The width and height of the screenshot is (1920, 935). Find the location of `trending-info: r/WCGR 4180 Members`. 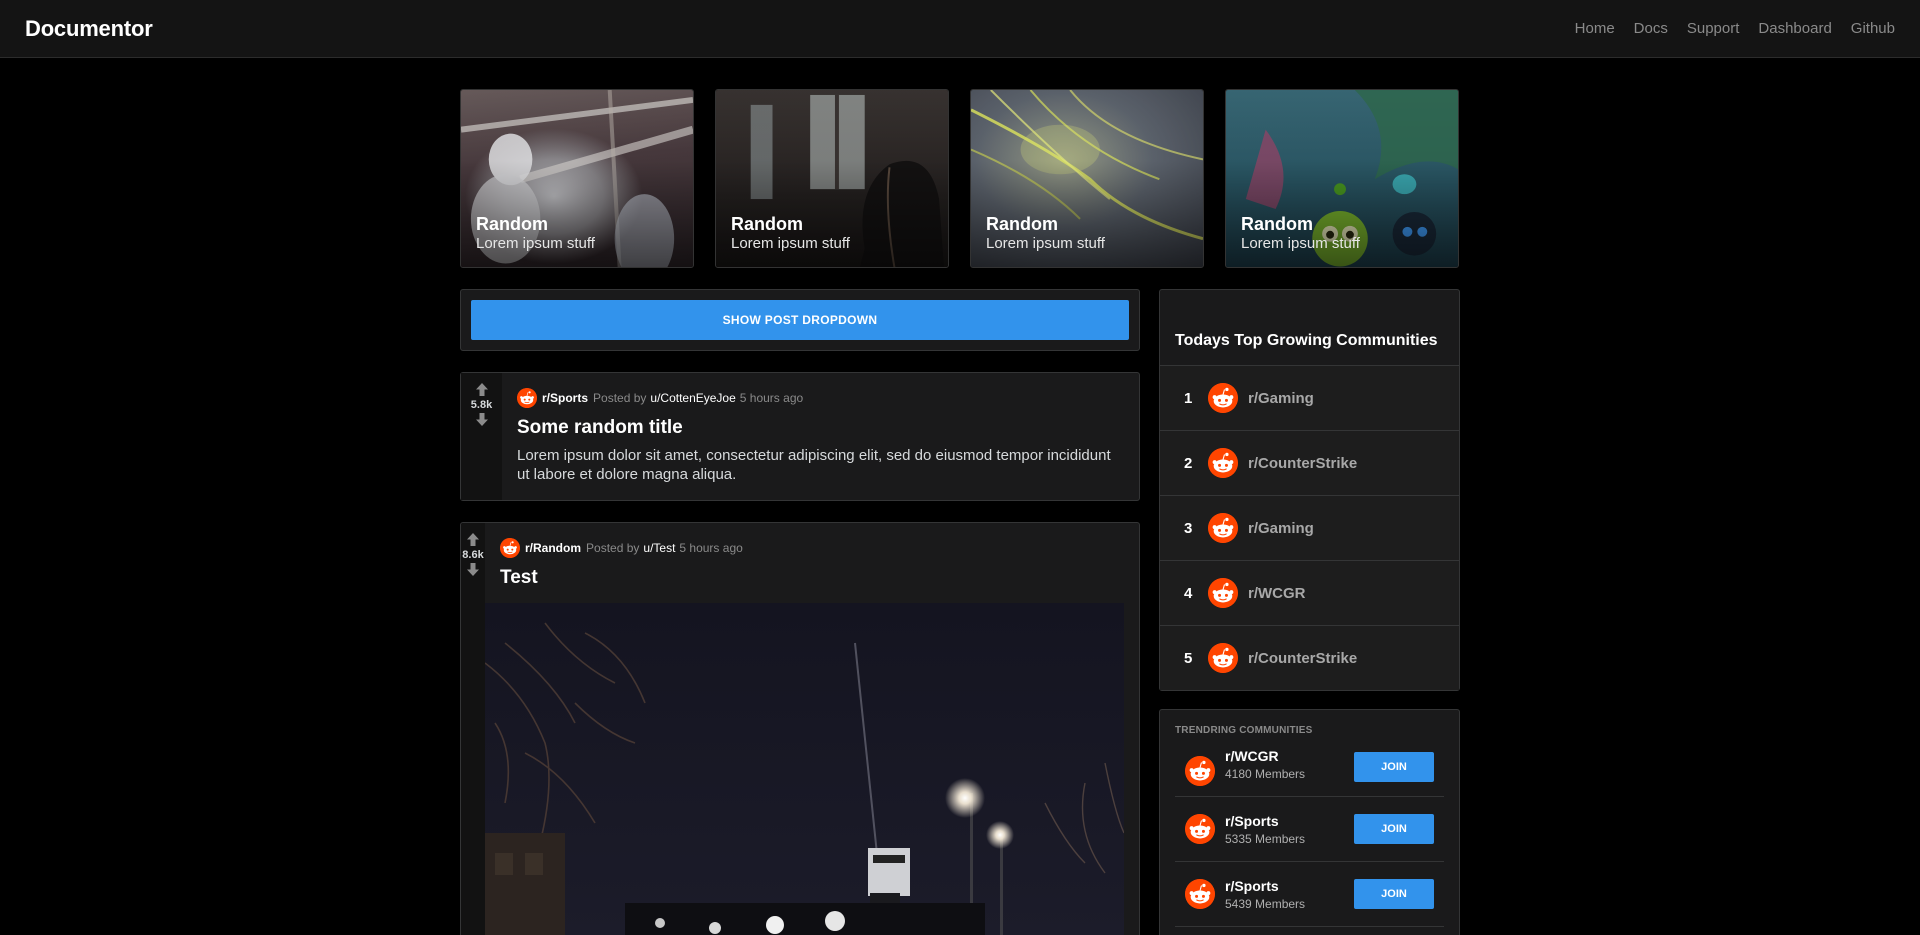

trending-info: r/WCGR 4180 Members is located at coordinates (1289, 764).